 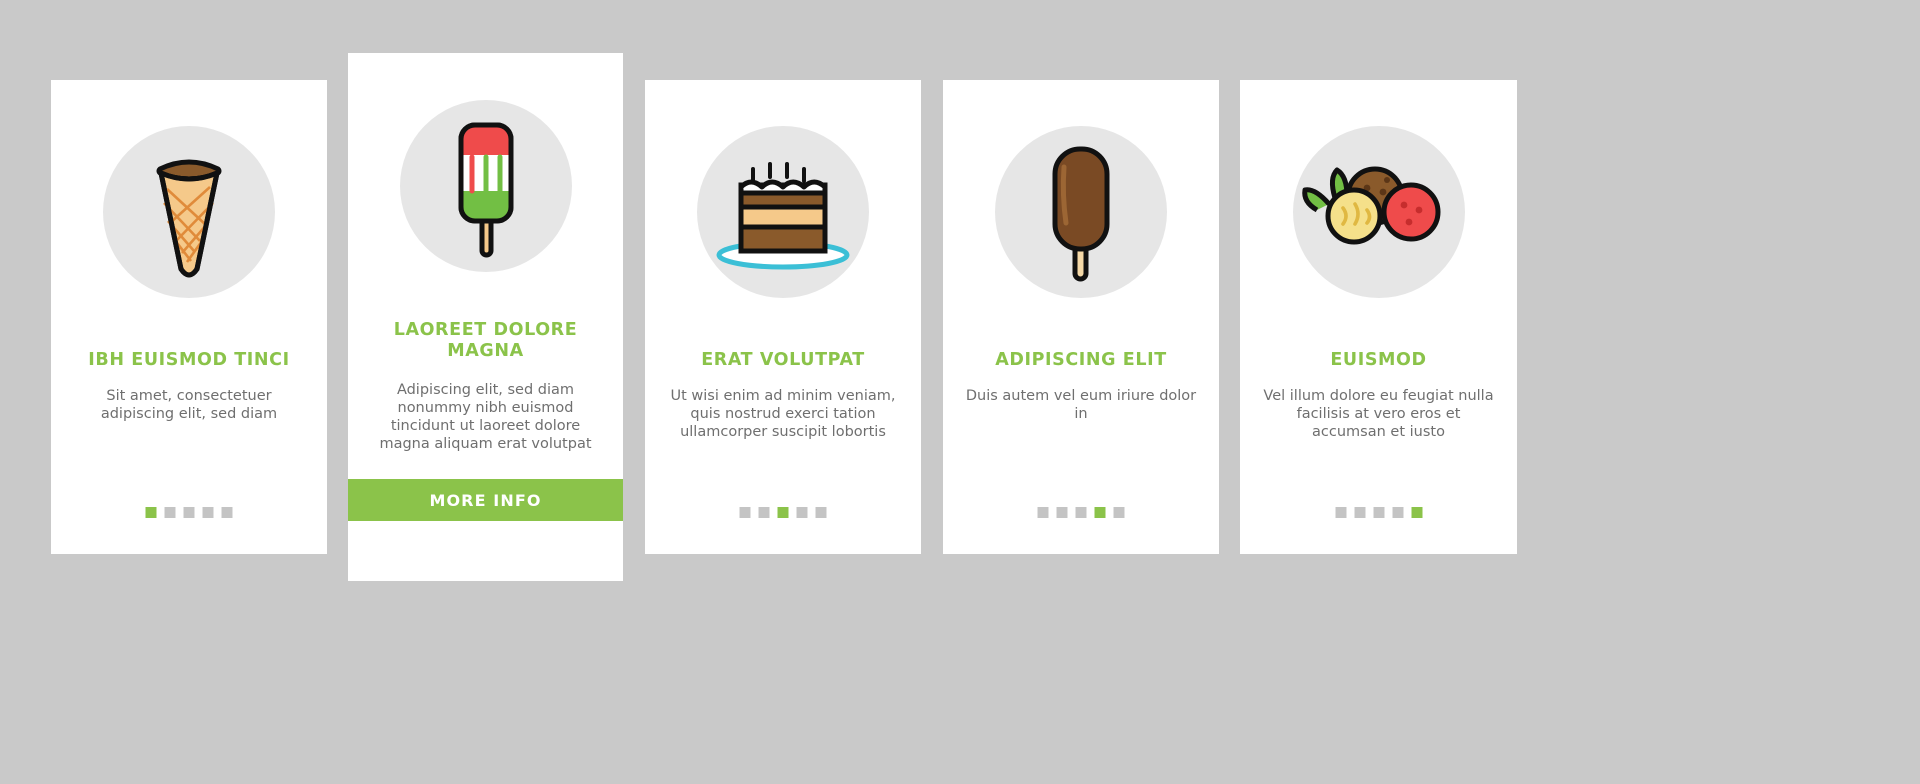 What do you see at coordinates (189, 360) in the screenshot?
I see `card-title: IBH EUISMOD TINCI` at bounding box center [189, 360].